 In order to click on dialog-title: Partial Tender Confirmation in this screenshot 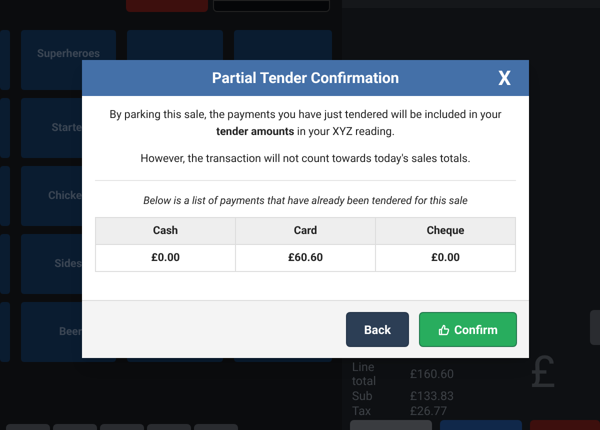, I will do `click(306, 78)`.